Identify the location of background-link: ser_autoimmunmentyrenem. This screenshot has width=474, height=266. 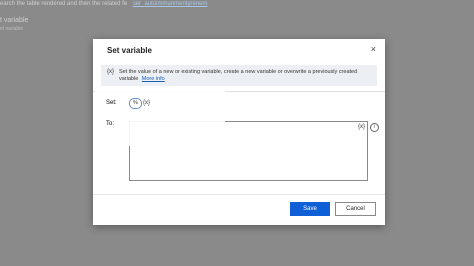
(170, 4).